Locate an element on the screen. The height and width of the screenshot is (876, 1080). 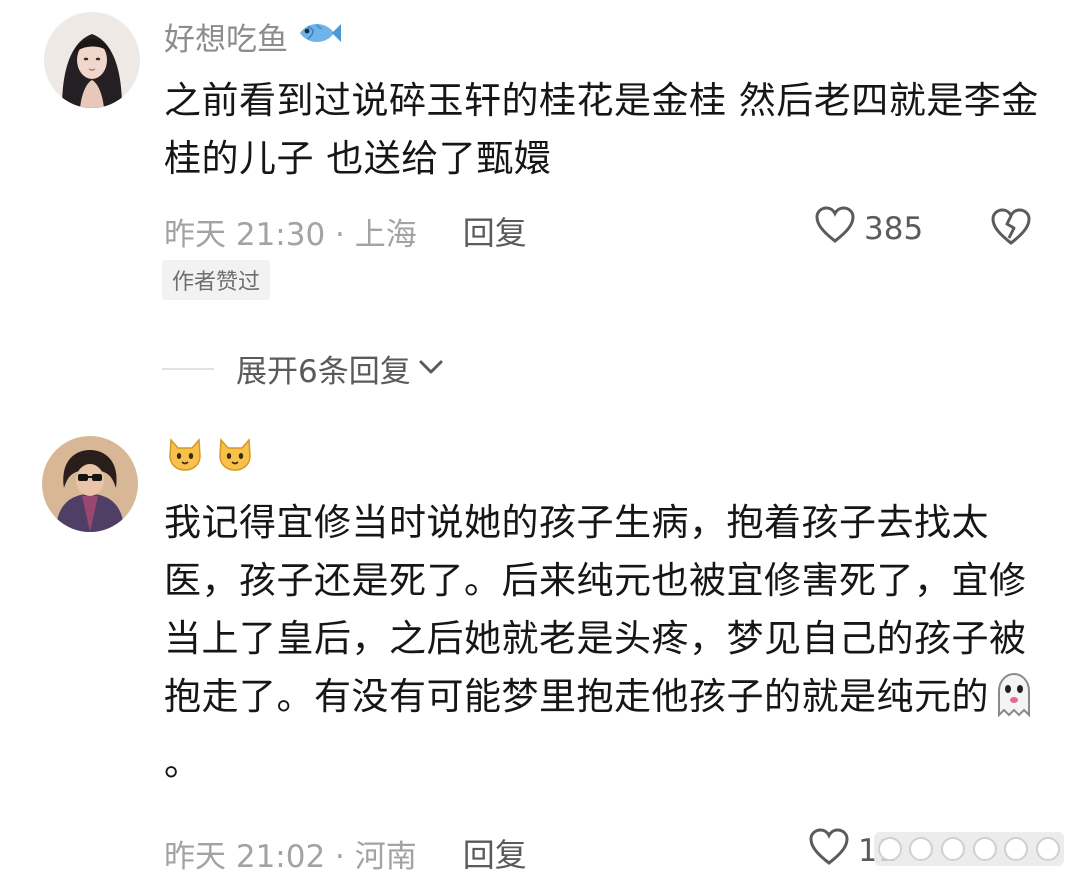
chevron-down-icon is located at coordinates (431, 369).